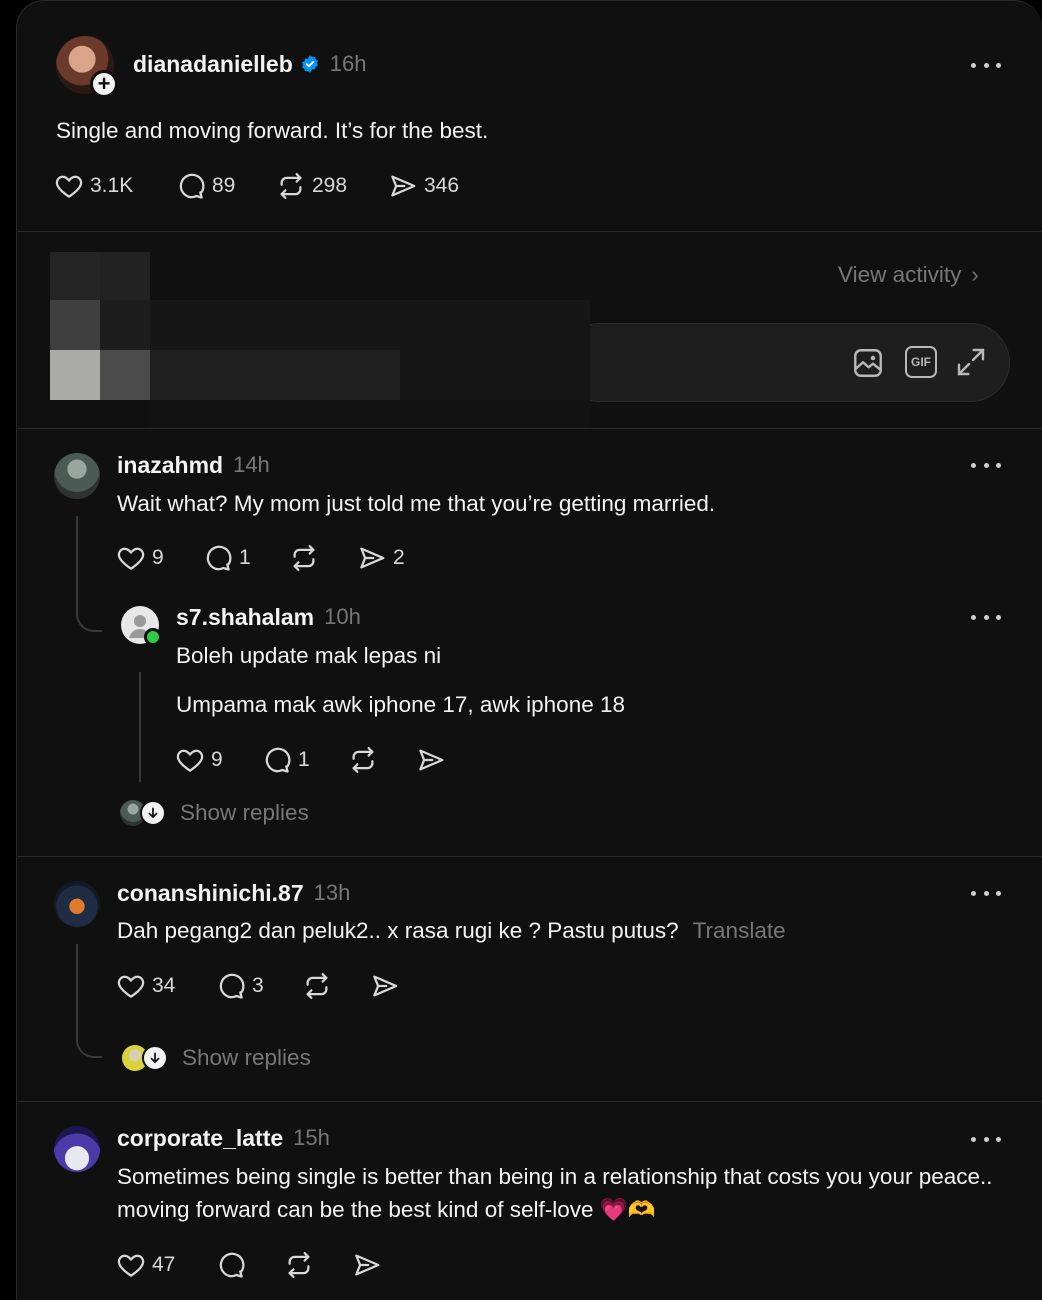 This screenshot has height=1300, width=1042. I want to click on like-button: 3.1K, so click(115, 186).